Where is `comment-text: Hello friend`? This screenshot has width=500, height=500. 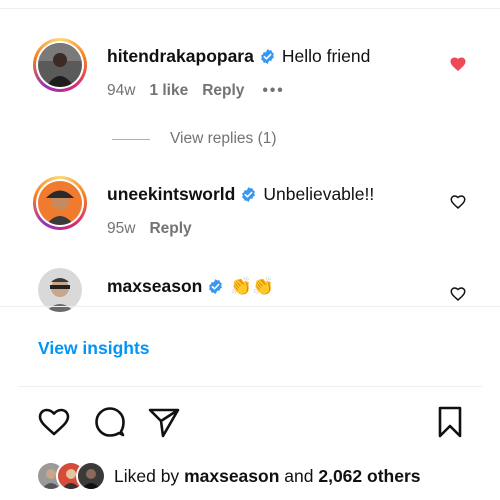
comment-text: Hello friend is located at coordinates (326, 56).